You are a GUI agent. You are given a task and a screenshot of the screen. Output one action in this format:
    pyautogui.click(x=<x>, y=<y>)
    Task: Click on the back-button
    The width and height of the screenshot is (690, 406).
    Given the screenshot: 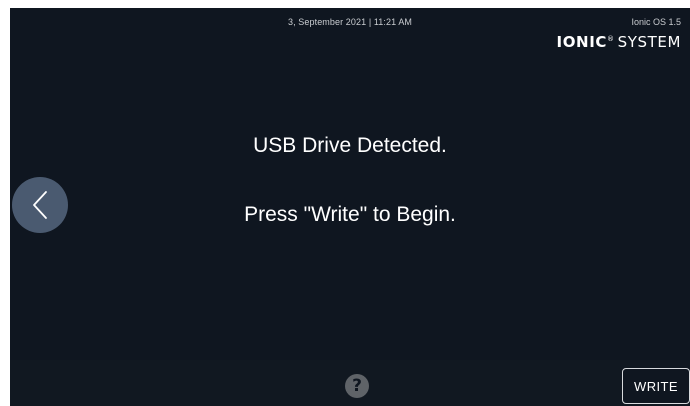 What is the action you would take?
    pyautogui.click(x=40, y=205)
    